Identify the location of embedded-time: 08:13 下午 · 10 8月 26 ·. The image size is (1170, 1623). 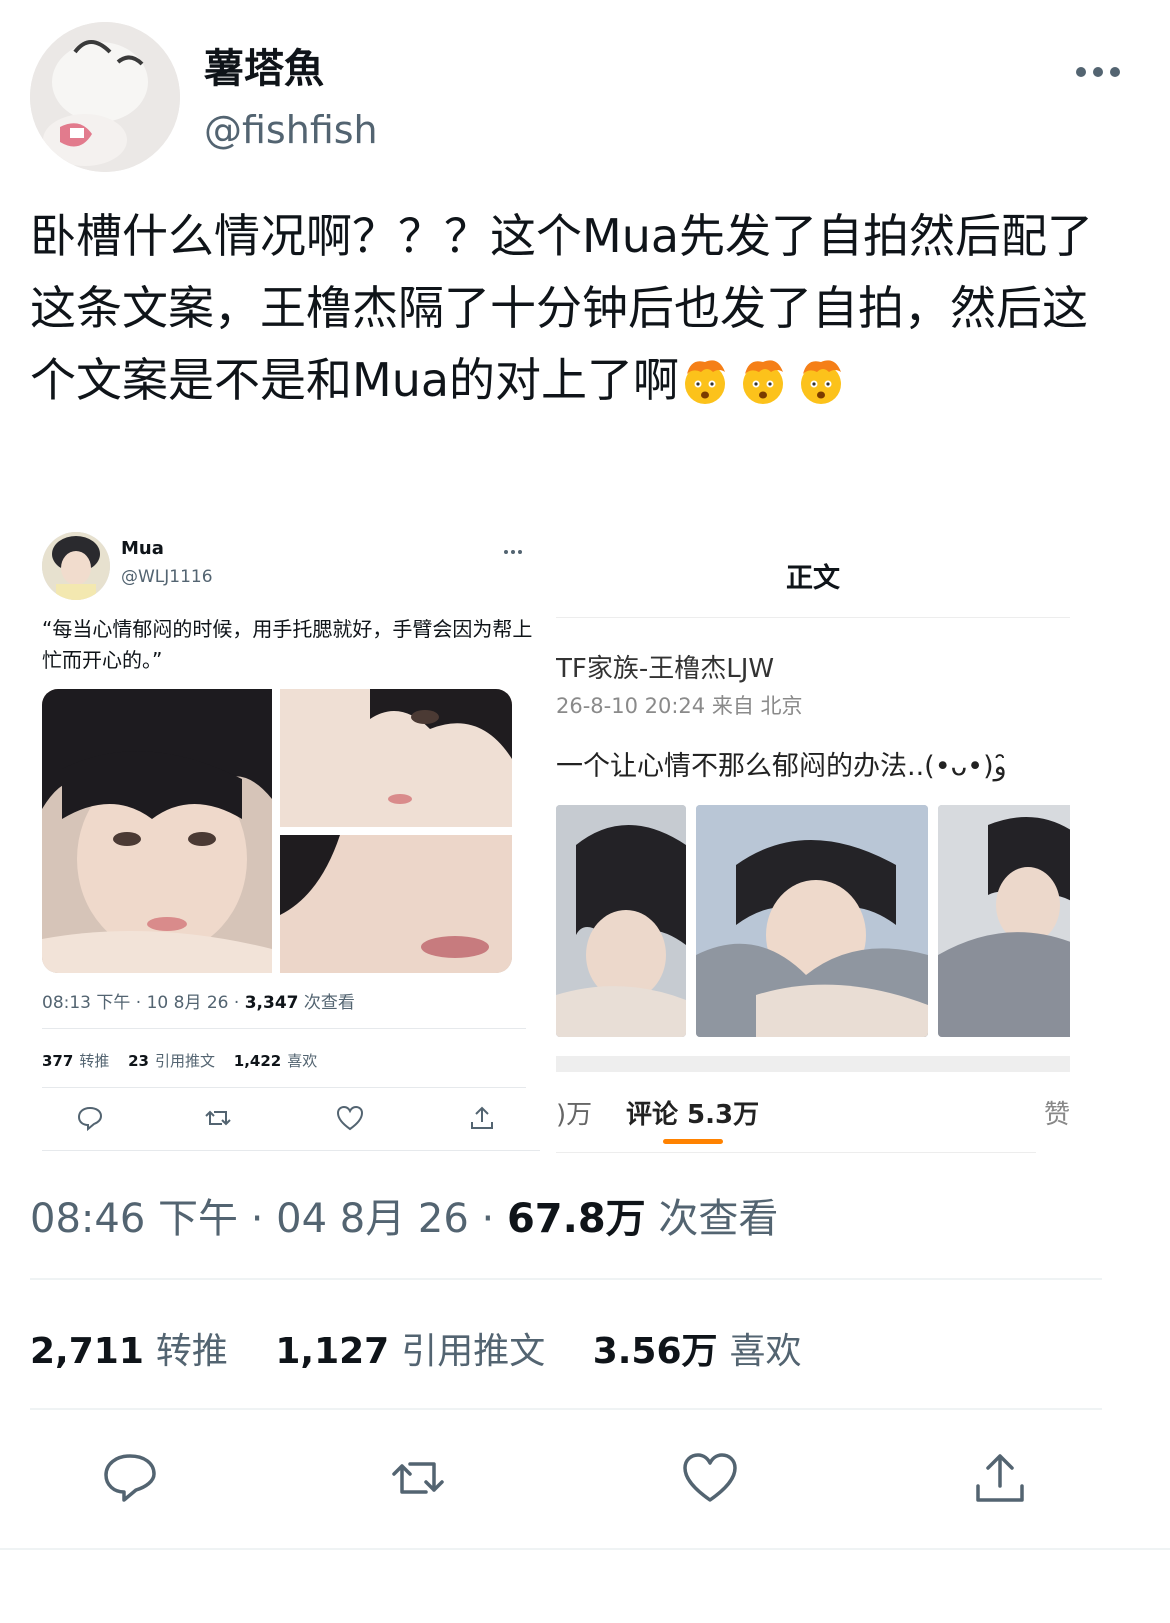
(143, 1003).